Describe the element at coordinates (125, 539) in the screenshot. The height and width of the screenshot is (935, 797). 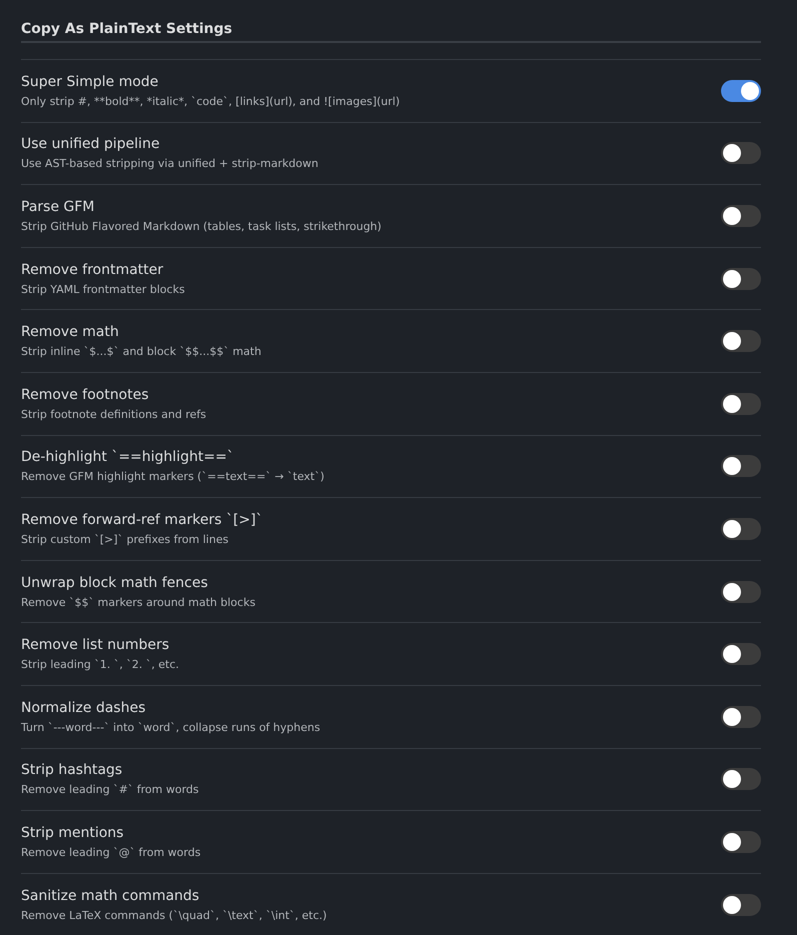
I see `setting-description: Strip custom `[>]` prefixes from lines` at that location.